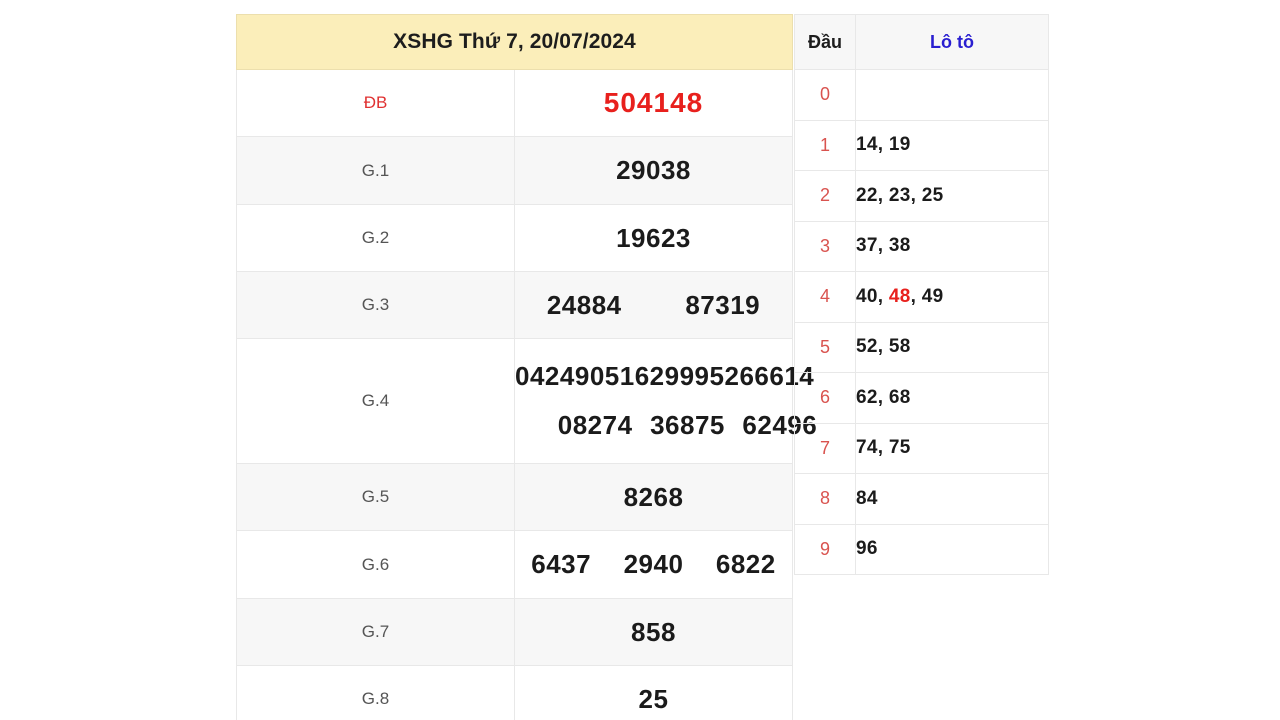 The width and height of the screenshot is (1280, 720). What do you see at coordinates (825, 347) in the screenshot?
I see `loto-dau-5: 5` at bounding box center [825, 347].